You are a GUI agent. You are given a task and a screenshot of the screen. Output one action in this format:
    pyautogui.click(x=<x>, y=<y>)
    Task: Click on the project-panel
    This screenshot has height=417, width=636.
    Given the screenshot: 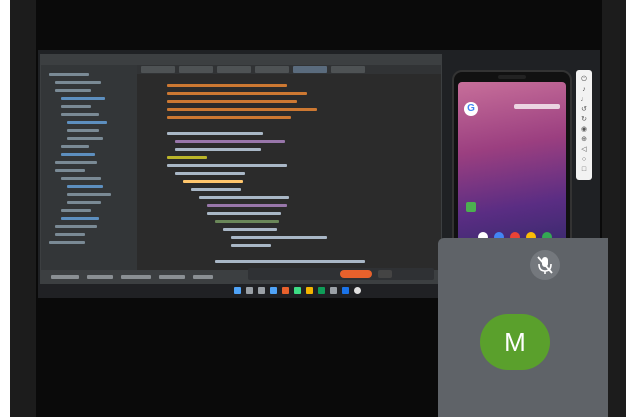 What is the action you would take?
    pyautogui.click(x=89, y=167)
    